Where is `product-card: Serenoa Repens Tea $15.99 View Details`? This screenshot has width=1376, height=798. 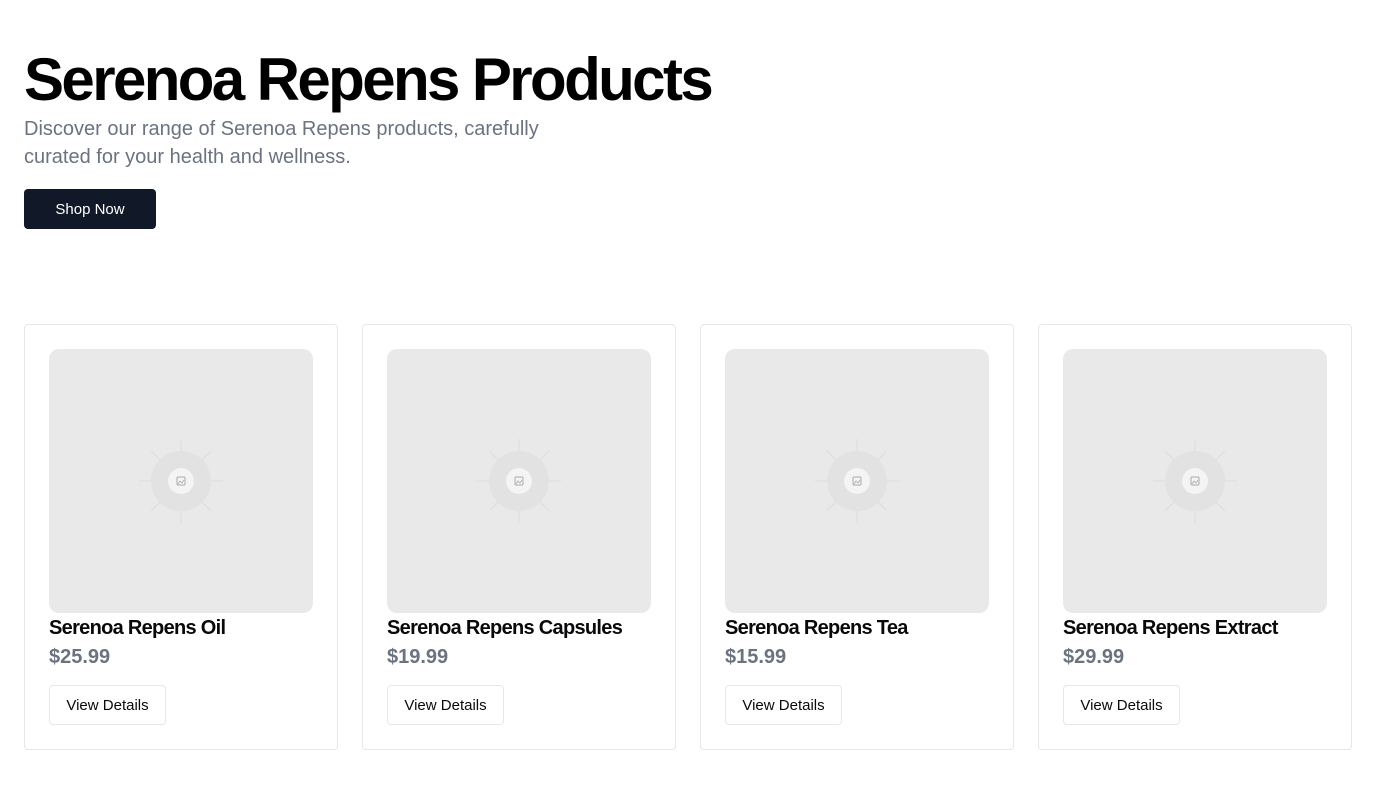
product-card: Serenoa Repens Tea $15.99 View Details is located at coordinates (857, 537).